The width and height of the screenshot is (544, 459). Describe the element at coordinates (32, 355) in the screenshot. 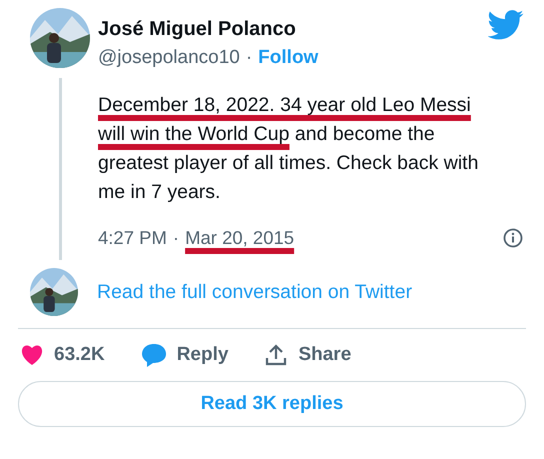

I see `heart-icon` at that location.